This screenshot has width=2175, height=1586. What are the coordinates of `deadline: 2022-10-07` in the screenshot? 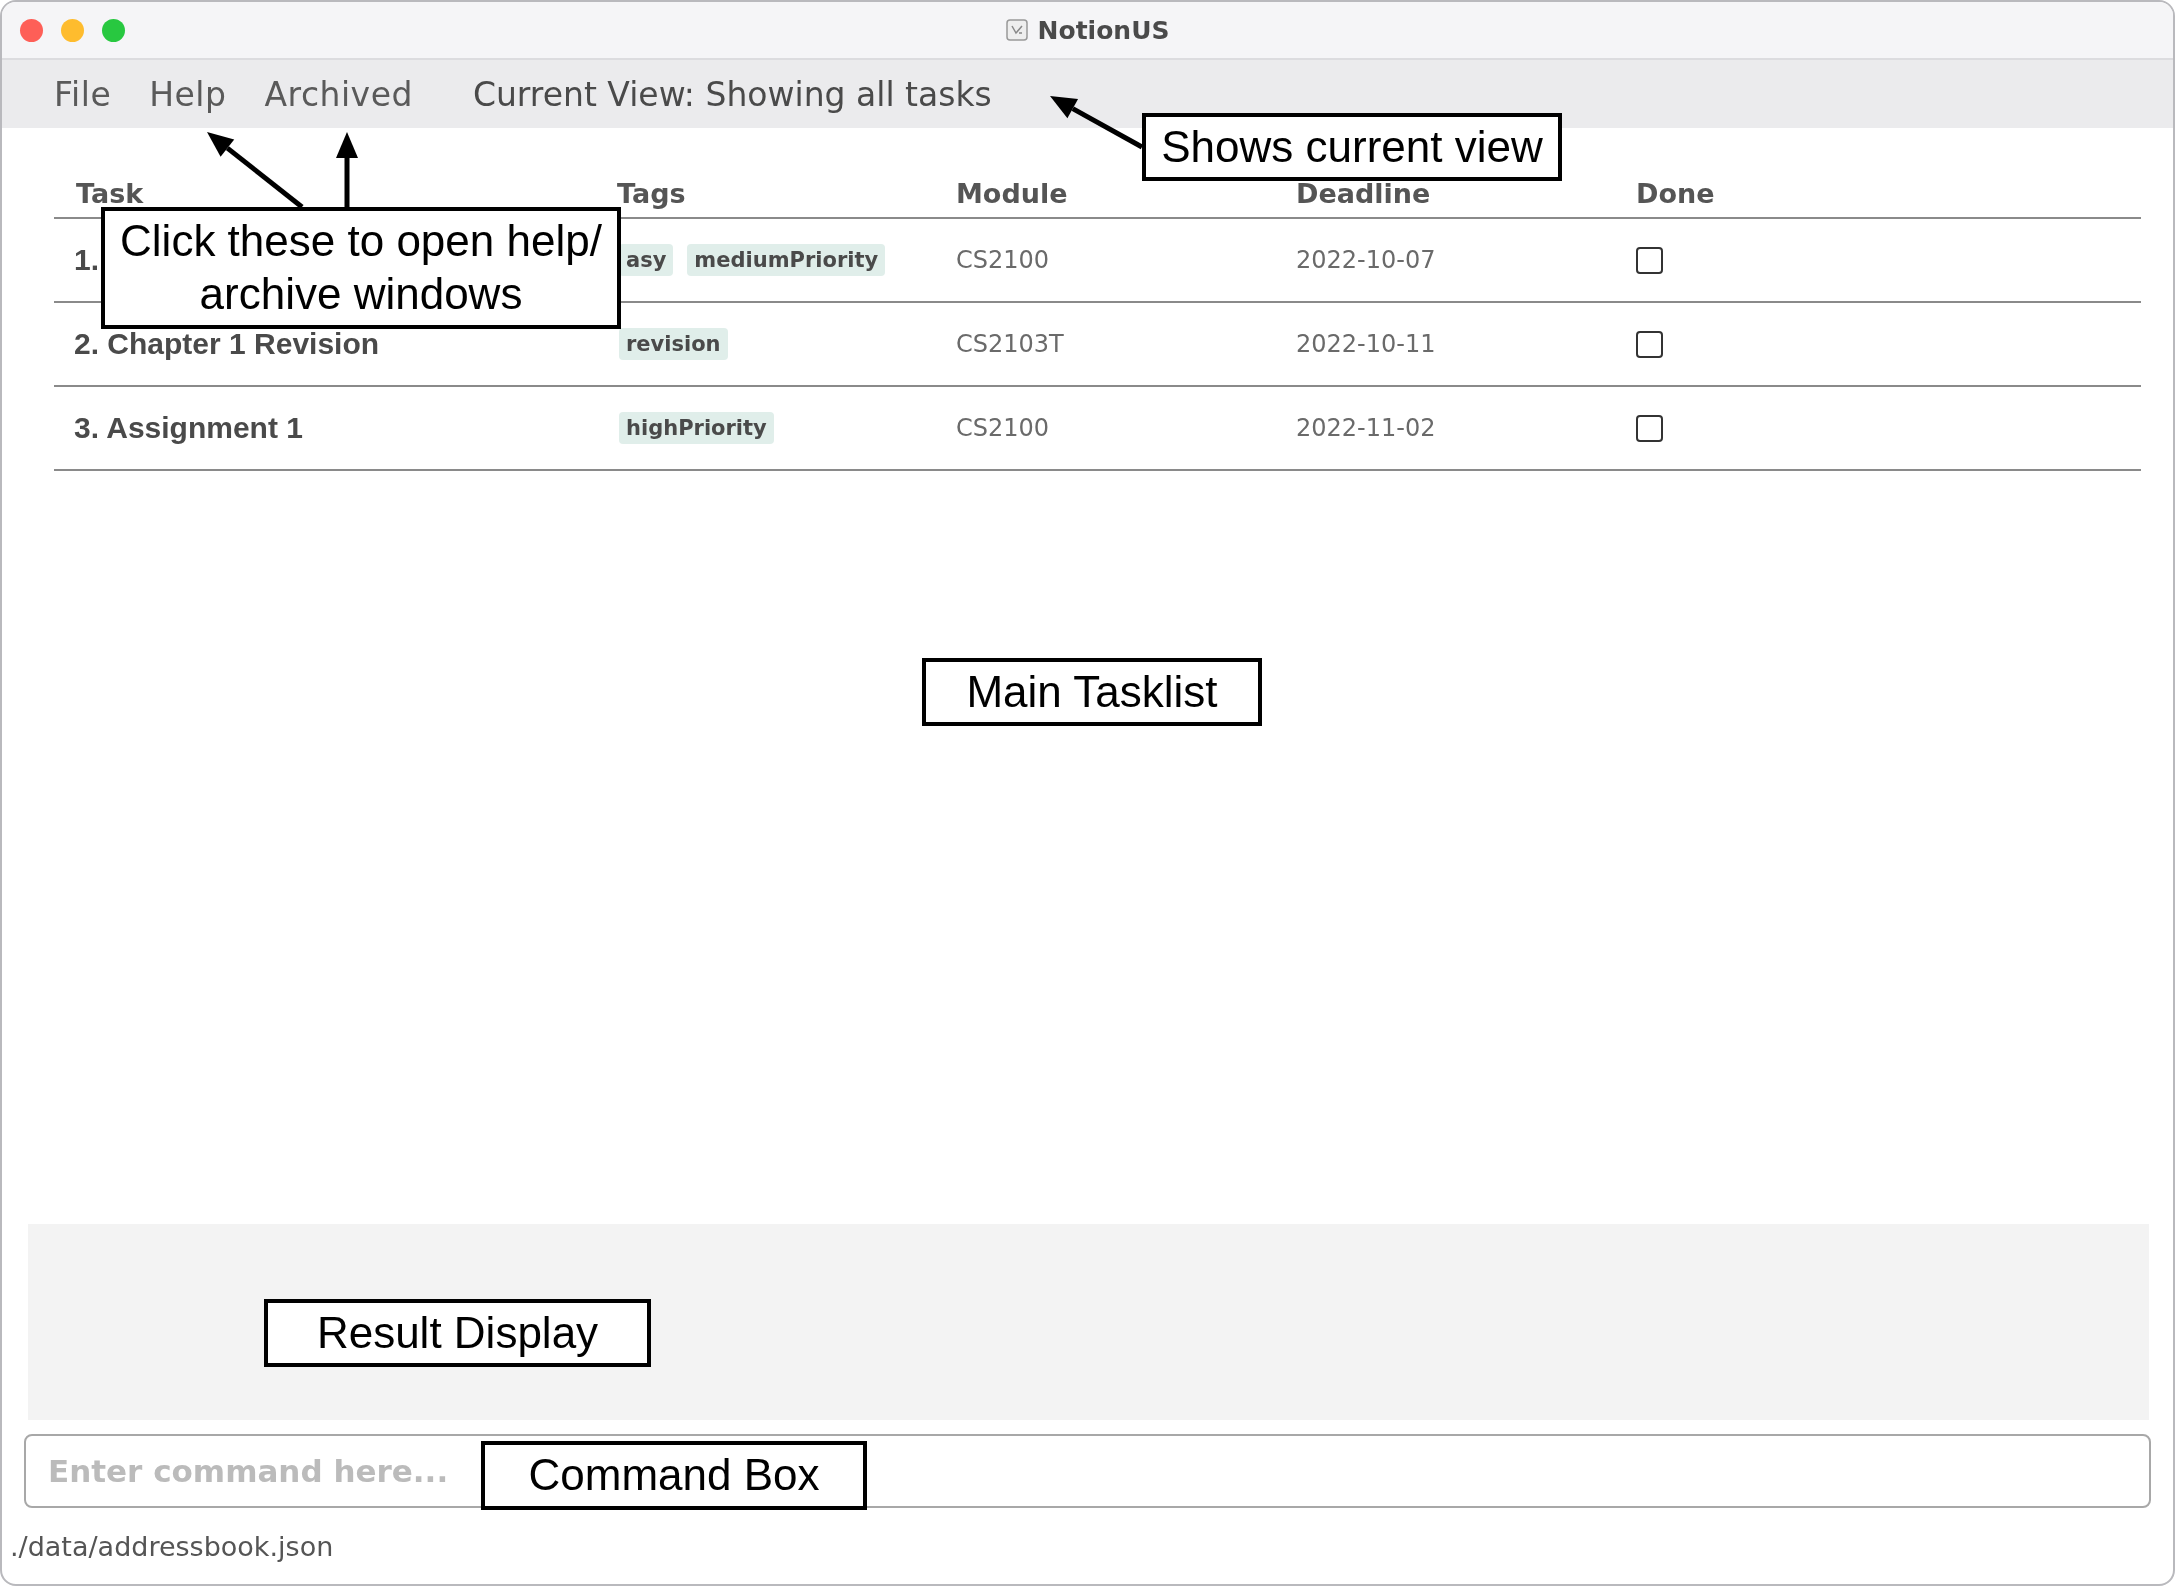 It's located at (1366, 260).